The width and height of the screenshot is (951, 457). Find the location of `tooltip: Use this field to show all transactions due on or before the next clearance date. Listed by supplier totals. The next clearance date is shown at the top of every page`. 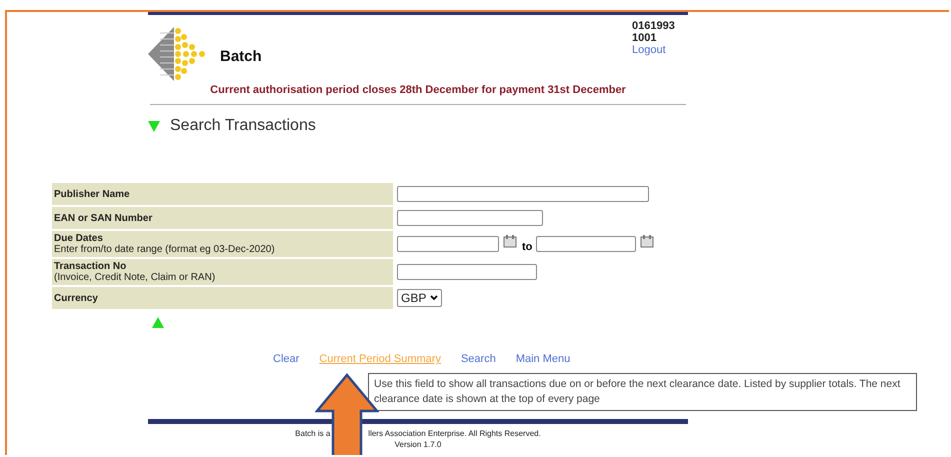

tooltip: Use this field to show all transactions due on or before the next clearance date. Listed by supplier totals. The next clearance date is shown at the top of every page is located at coordinates (642, 392).